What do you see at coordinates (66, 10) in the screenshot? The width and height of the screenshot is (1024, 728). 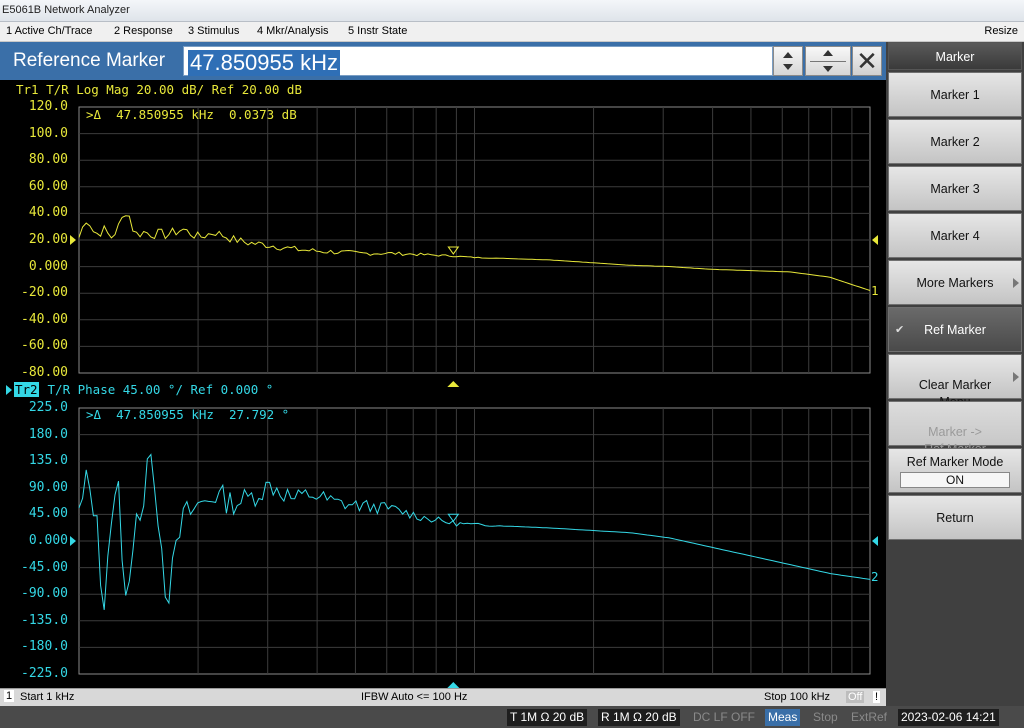 I see `window-title: E5061B Network Analyzer` at bounding box center [66, 10].